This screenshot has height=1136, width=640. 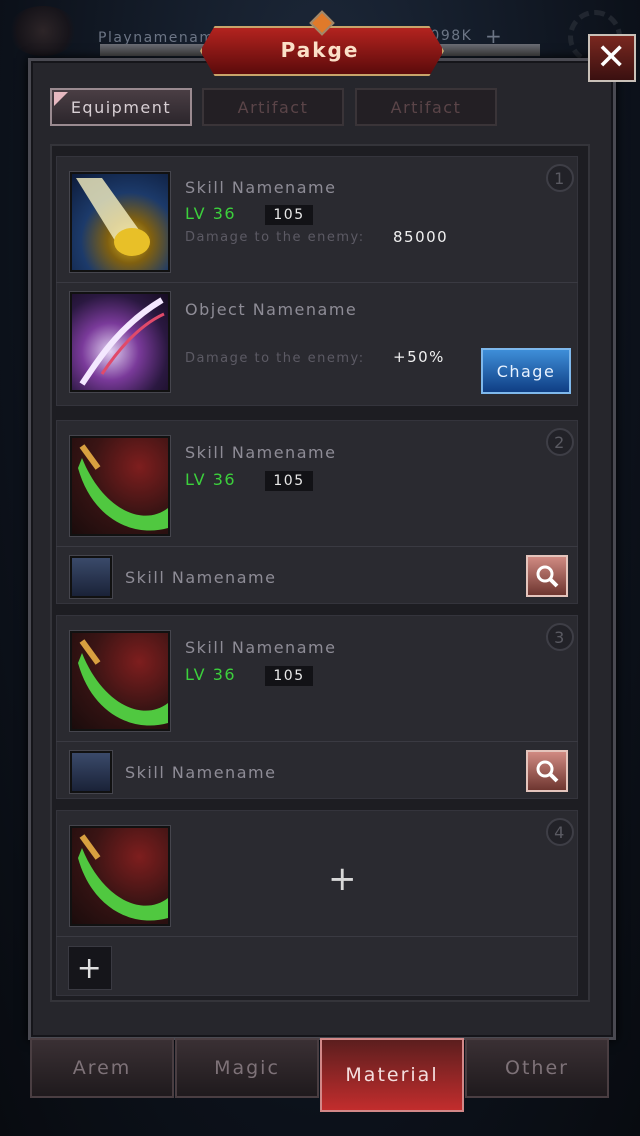 I want to click on dragon-ornament-icon, so click(x=43, y=31).